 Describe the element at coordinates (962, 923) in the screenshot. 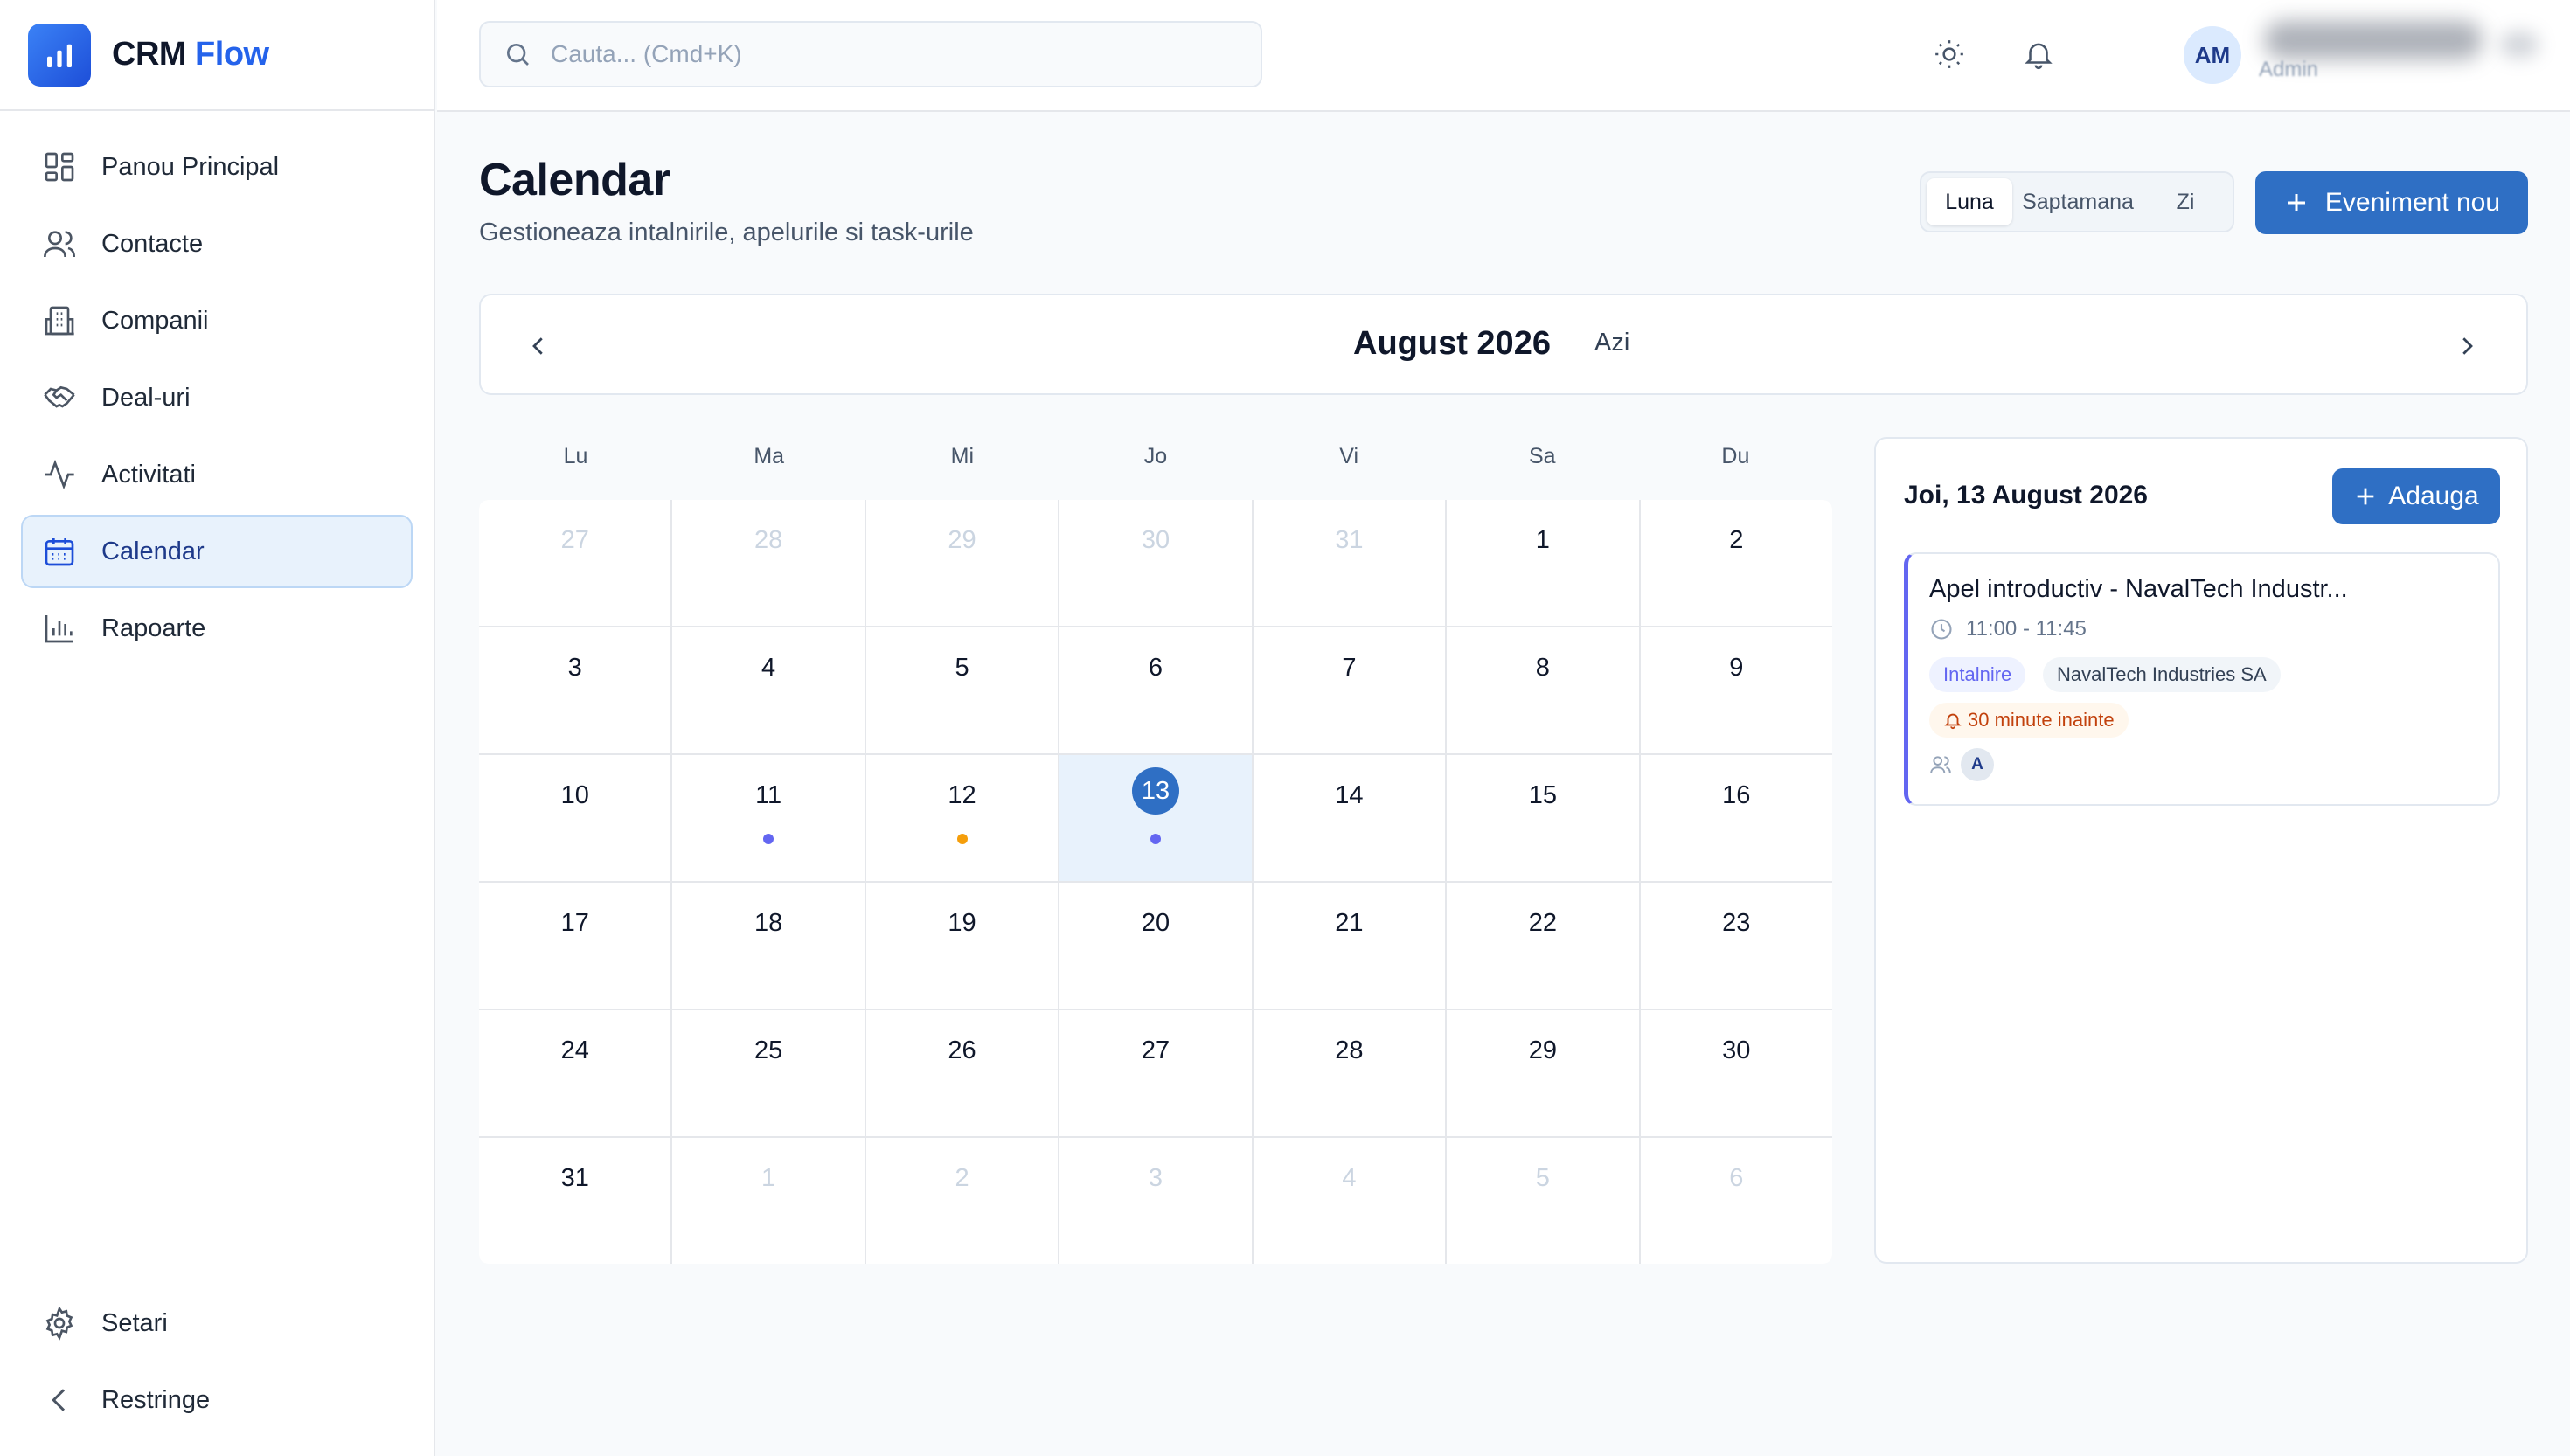

I see `day-number: 19` at that location.